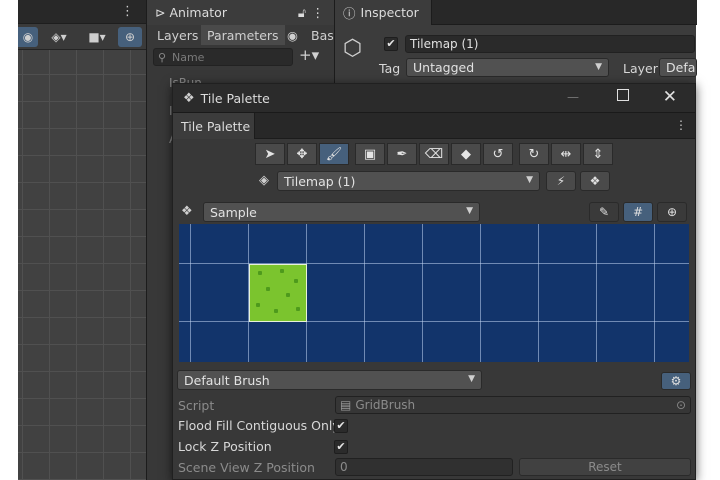 The height and width of the screenshot is (480, 720). What do you see at coordinates (408, 181) in the screenshot?
I see `active-tilemap-dropdown: Tilemap (1) ▼` at bounding box center [408, 181].